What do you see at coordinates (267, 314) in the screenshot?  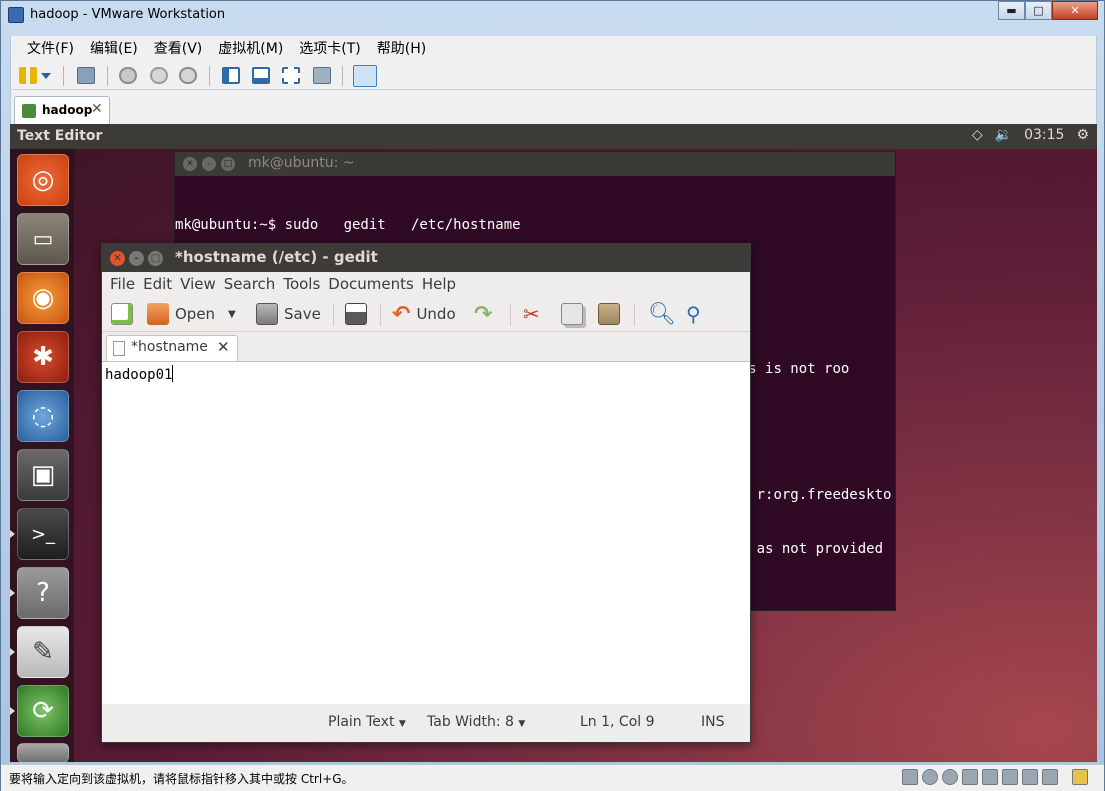 I see `save-icon` at bounding box center [267, 314].